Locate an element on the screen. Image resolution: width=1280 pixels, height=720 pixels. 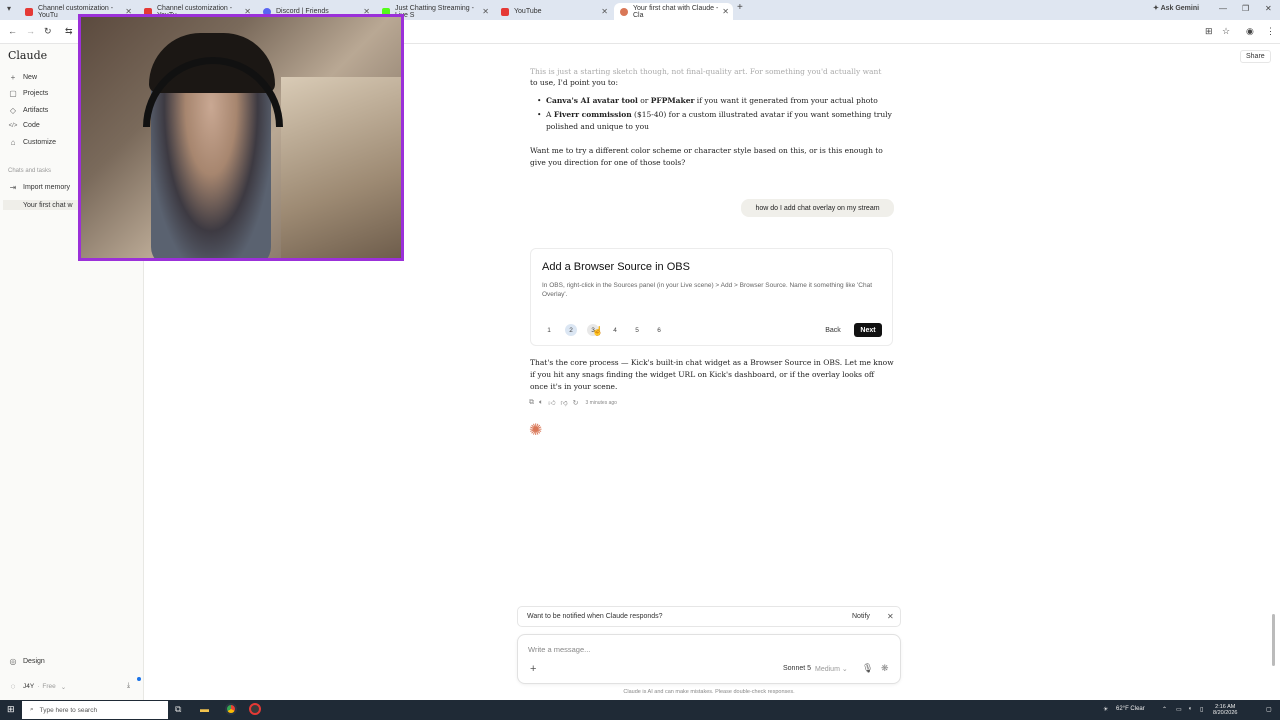
close-icon: ✕ is located at coordinates (890, 616).